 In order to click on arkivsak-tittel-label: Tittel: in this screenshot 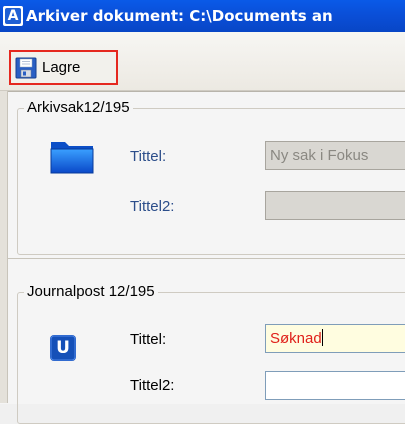, I will do `click(148, 156)`.